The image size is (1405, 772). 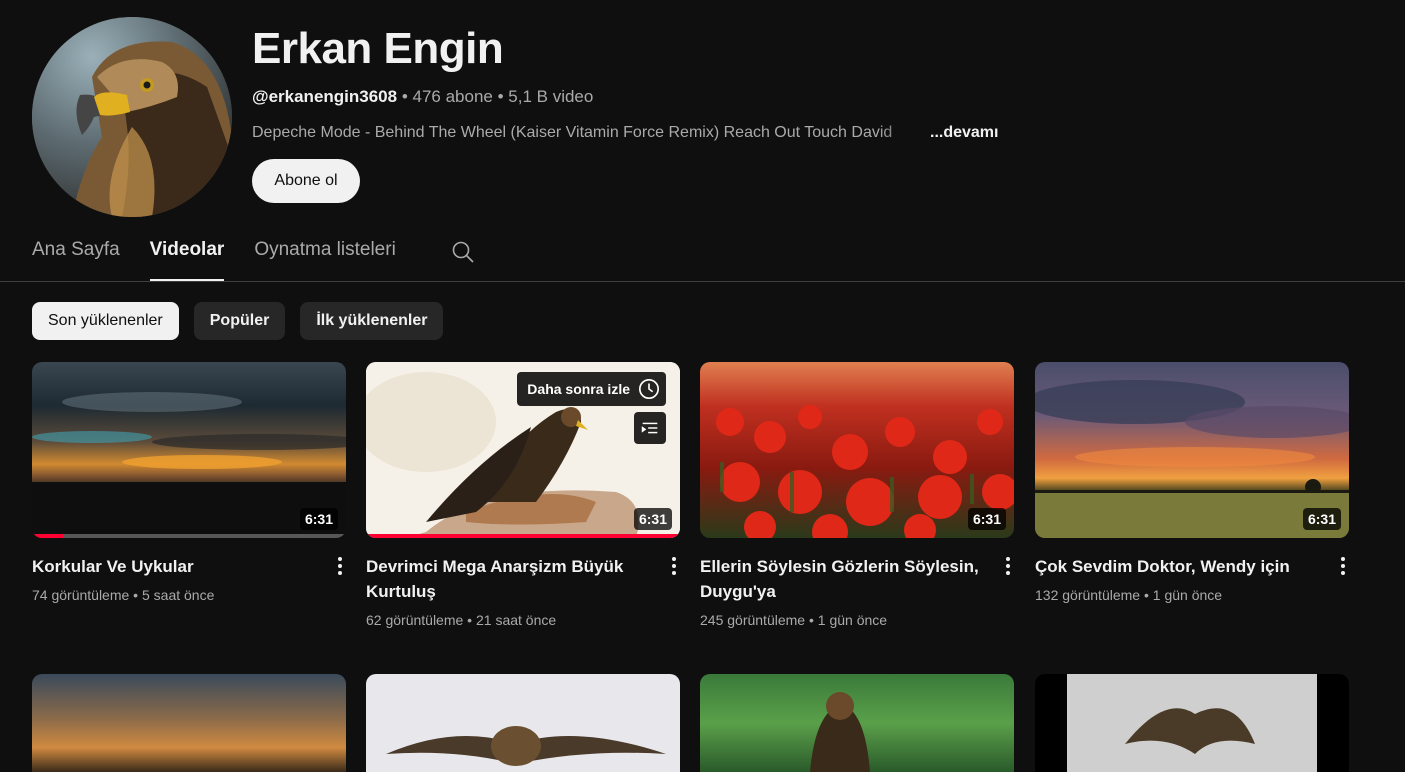 I want to click on video-stats: 74 görüntüleme • 5 saat önce, so click(x=123, y=595).